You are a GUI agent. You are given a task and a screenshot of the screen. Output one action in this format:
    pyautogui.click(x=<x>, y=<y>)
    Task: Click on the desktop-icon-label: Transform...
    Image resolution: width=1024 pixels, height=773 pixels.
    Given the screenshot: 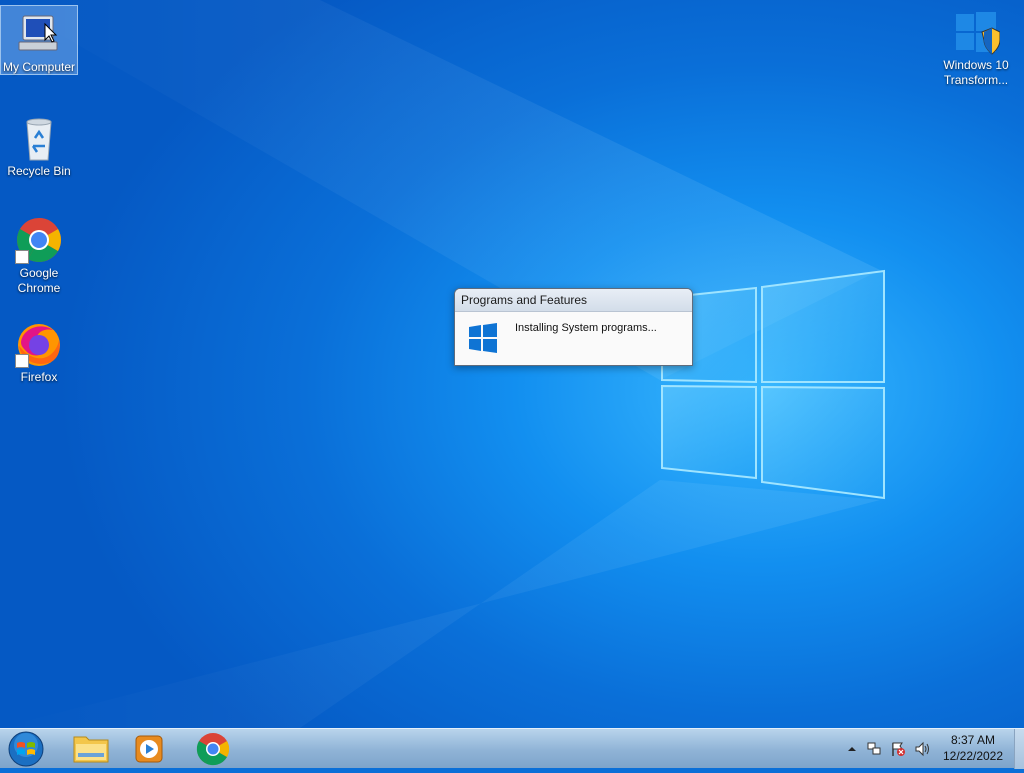 What is the action you would take?
    pyautogui.click(x=976, y=80)
    